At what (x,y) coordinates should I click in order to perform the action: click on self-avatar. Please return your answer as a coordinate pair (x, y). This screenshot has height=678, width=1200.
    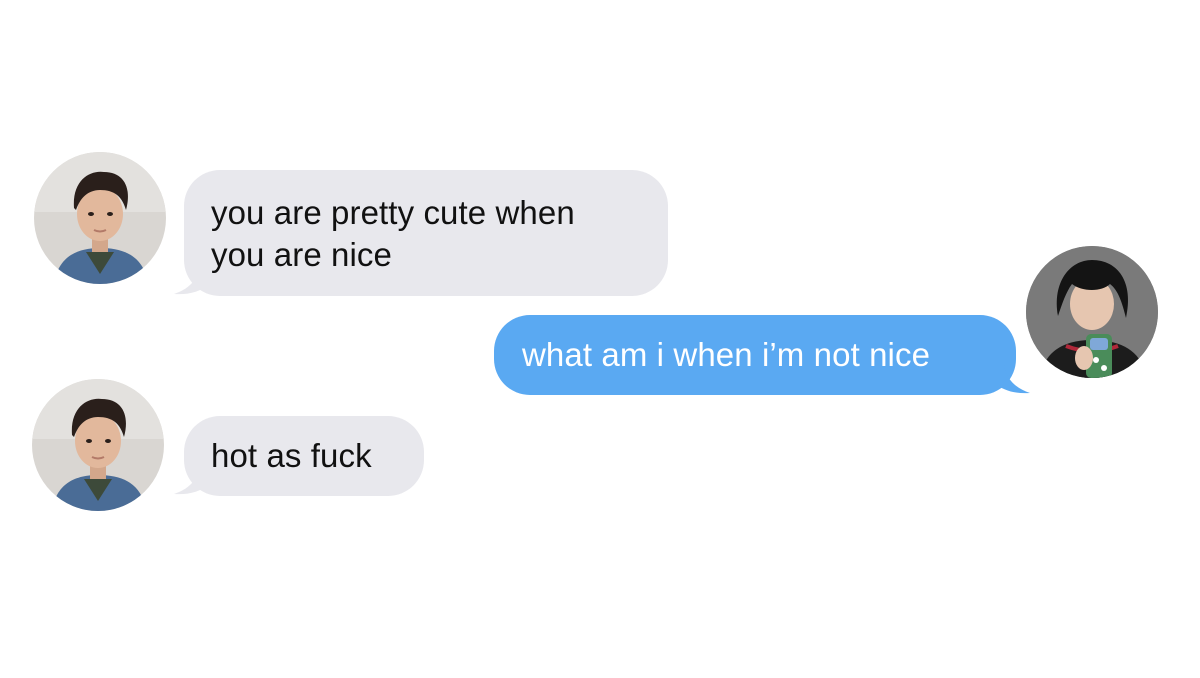
    Looking at the image, I should click on (1092, 312).